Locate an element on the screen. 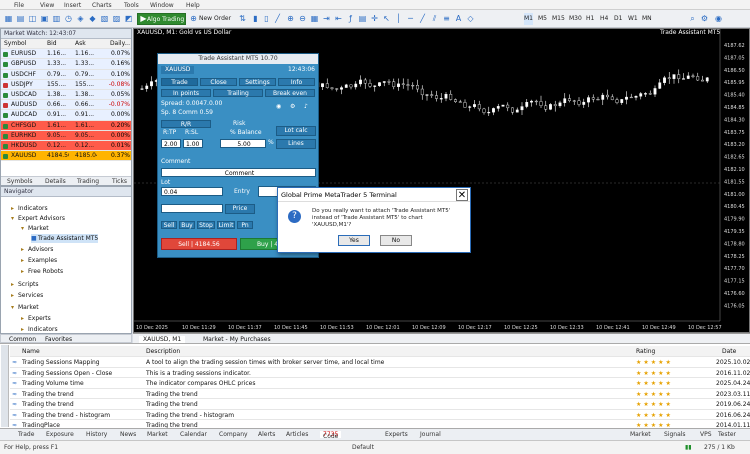 The image size is (750, 454). menu-file: File is located at coordinates (19, 5).